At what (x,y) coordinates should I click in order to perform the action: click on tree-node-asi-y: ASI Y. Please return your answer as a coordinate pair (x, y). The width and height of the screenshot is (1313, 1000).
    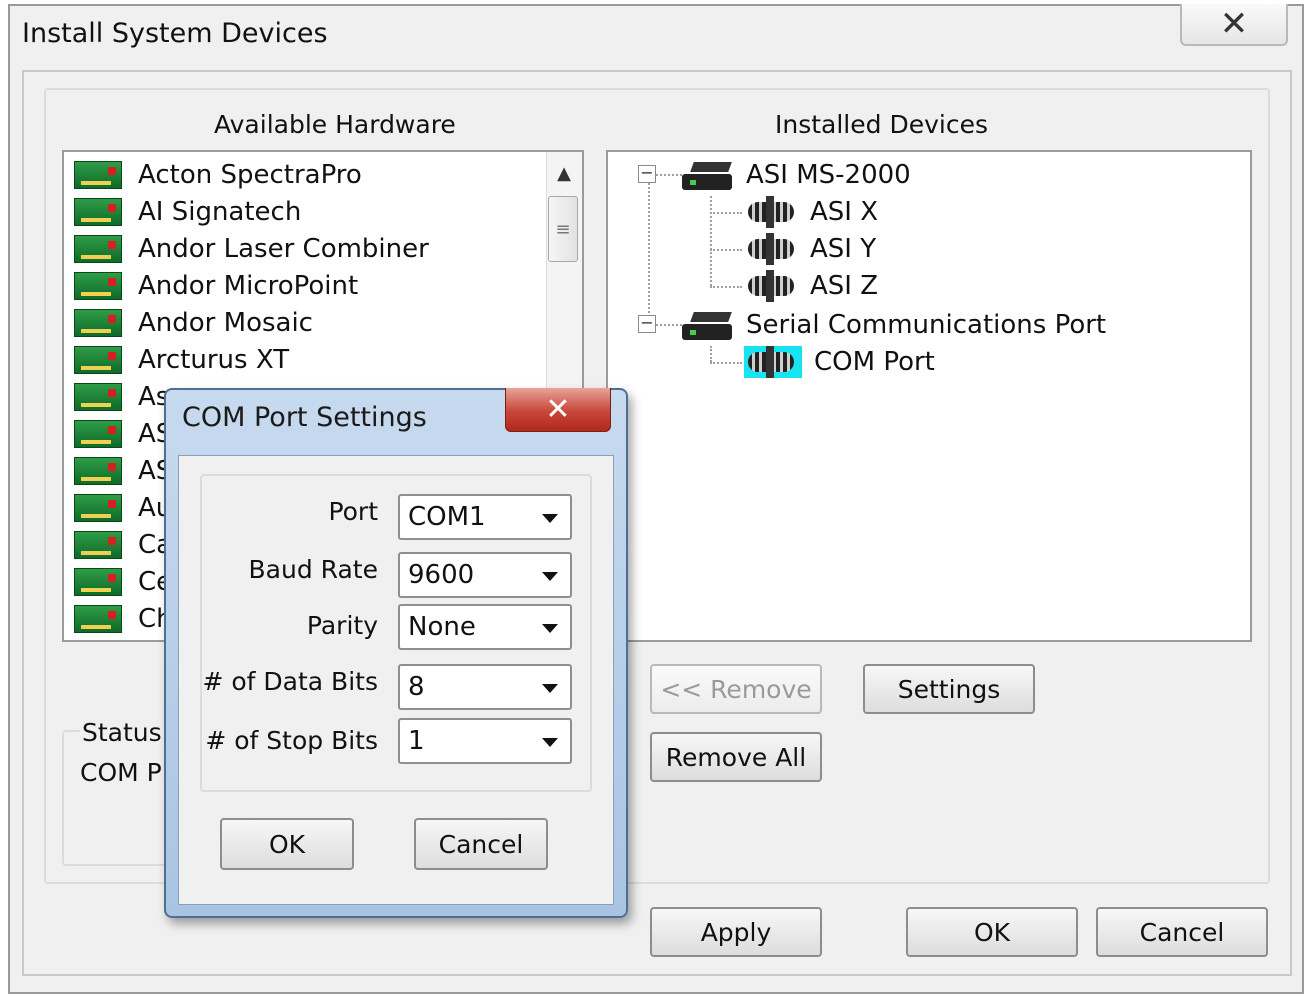
    Looking at the image, I should click on (810, 248).